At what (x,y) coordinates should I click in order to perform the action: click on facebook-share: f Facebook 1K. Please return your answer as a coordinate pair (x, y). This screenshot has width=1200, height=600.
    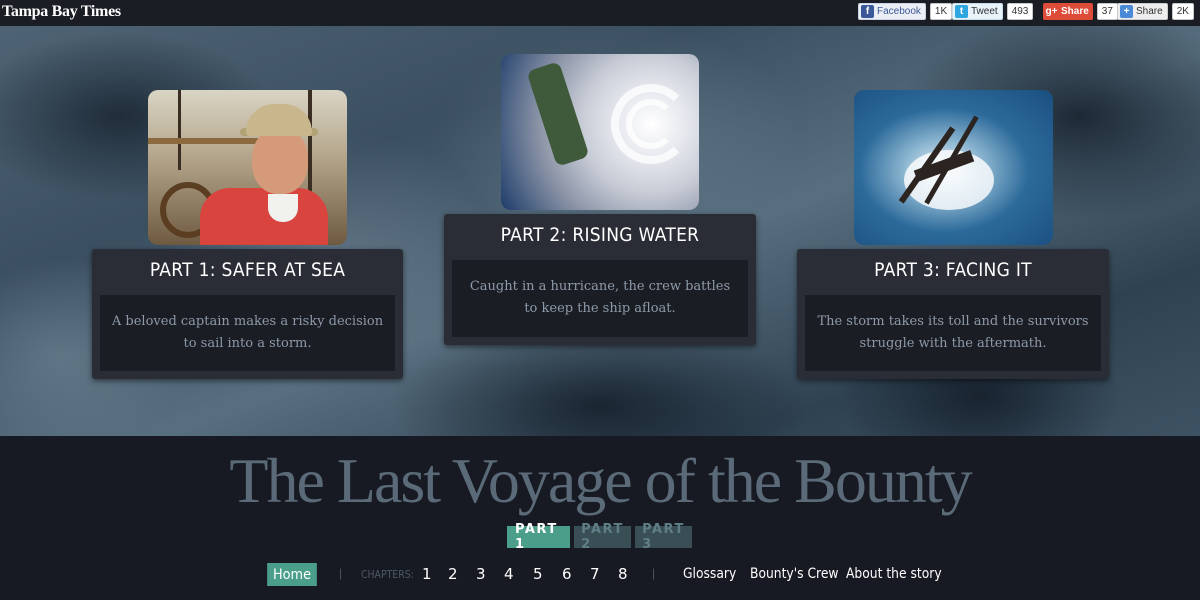
    Looking at the image, I should click on (905, 11).